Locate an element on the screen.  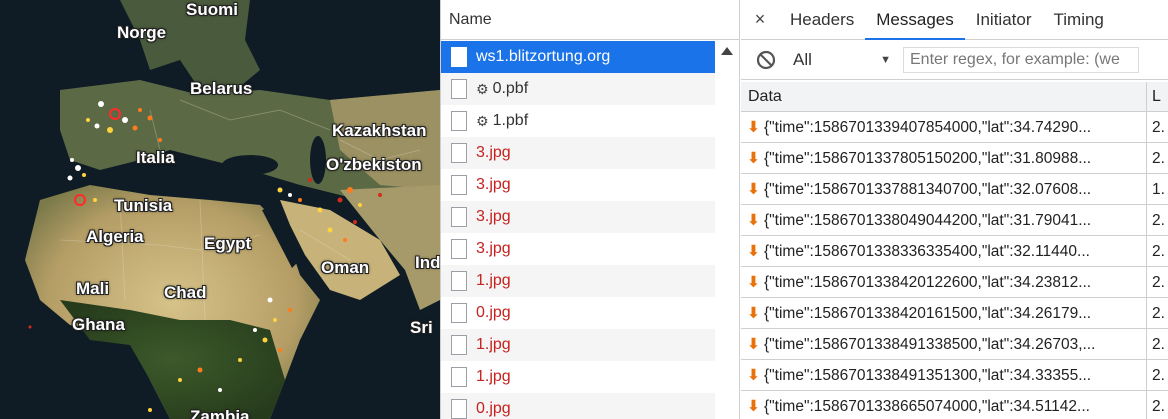
request-row: ⚙ 1.pbf is located at coordinates (578, 121).